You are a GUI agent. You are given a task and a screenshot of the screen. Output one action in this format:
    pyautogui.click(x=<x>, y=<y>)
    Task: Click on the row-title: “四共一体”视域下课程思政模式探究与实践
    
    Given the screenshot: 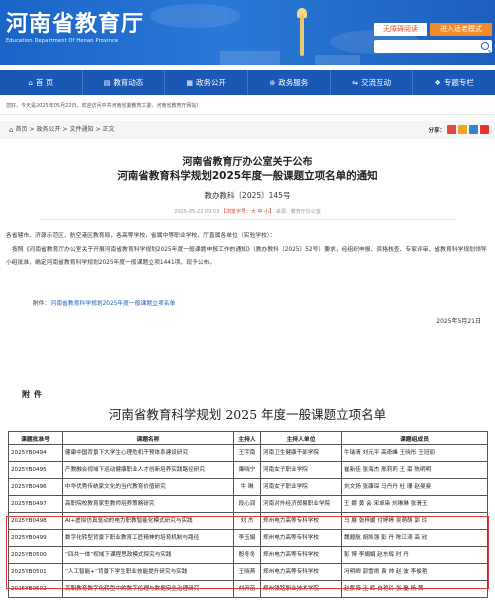 What is the action you would take?
    pyautogui.click(x=148, y=555)
    